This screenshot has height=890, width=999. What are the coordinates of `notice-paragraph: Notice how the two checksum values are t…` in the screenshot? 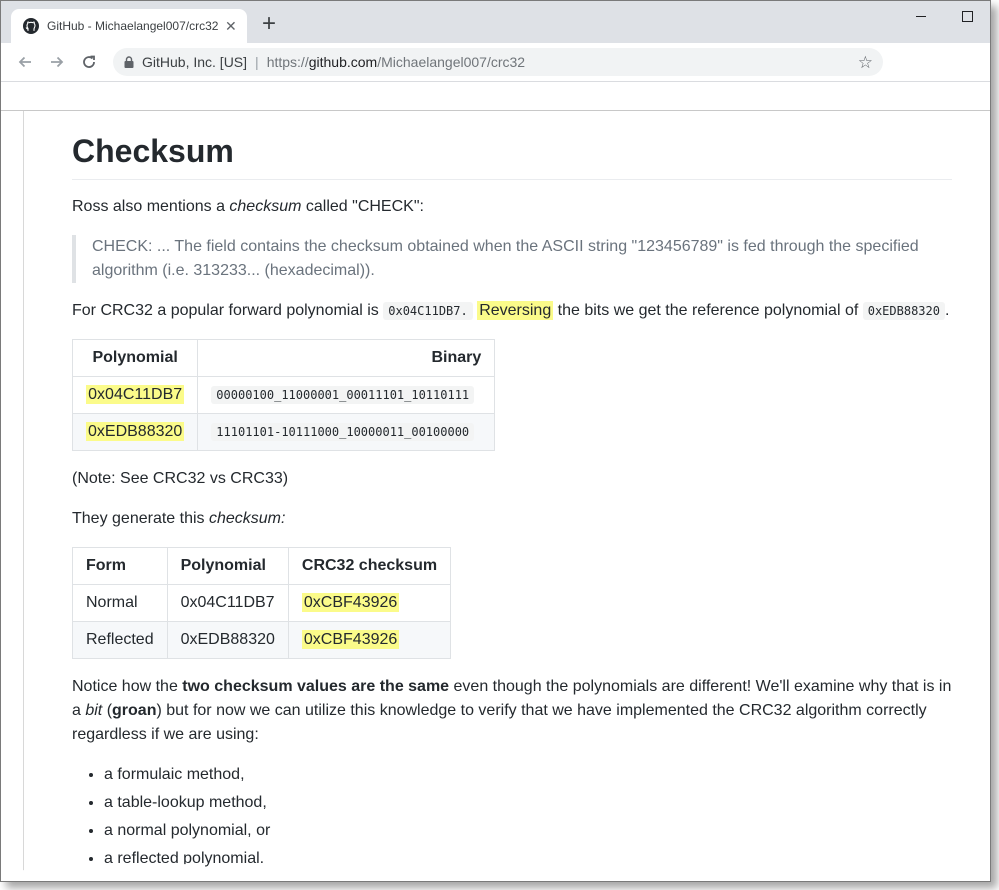 It's located at (512, 711).